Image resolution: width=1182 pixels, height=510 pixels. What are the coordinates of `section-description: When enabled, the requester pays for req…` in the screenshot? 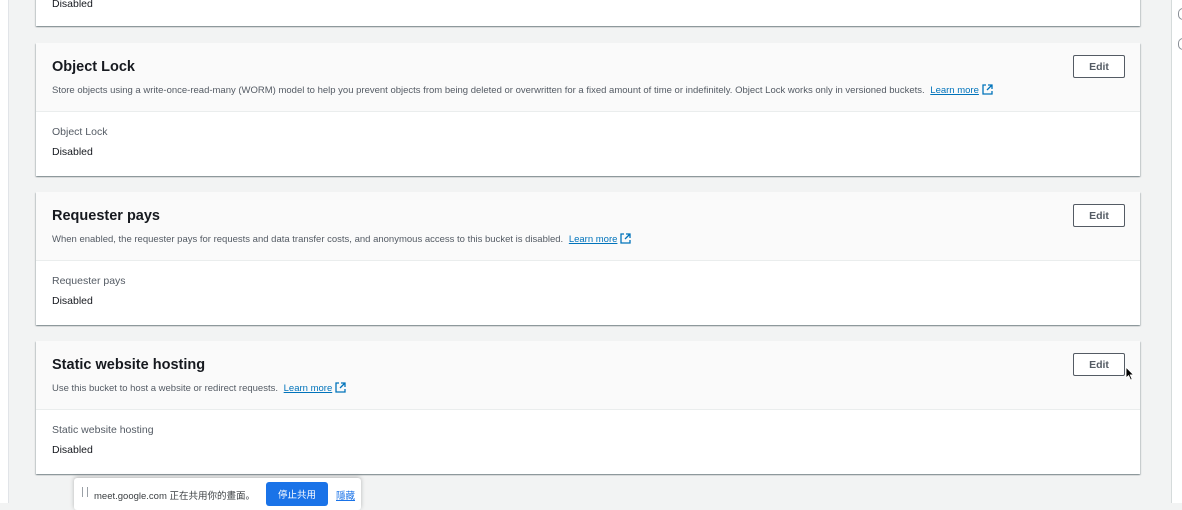 It's located at (342, 239).